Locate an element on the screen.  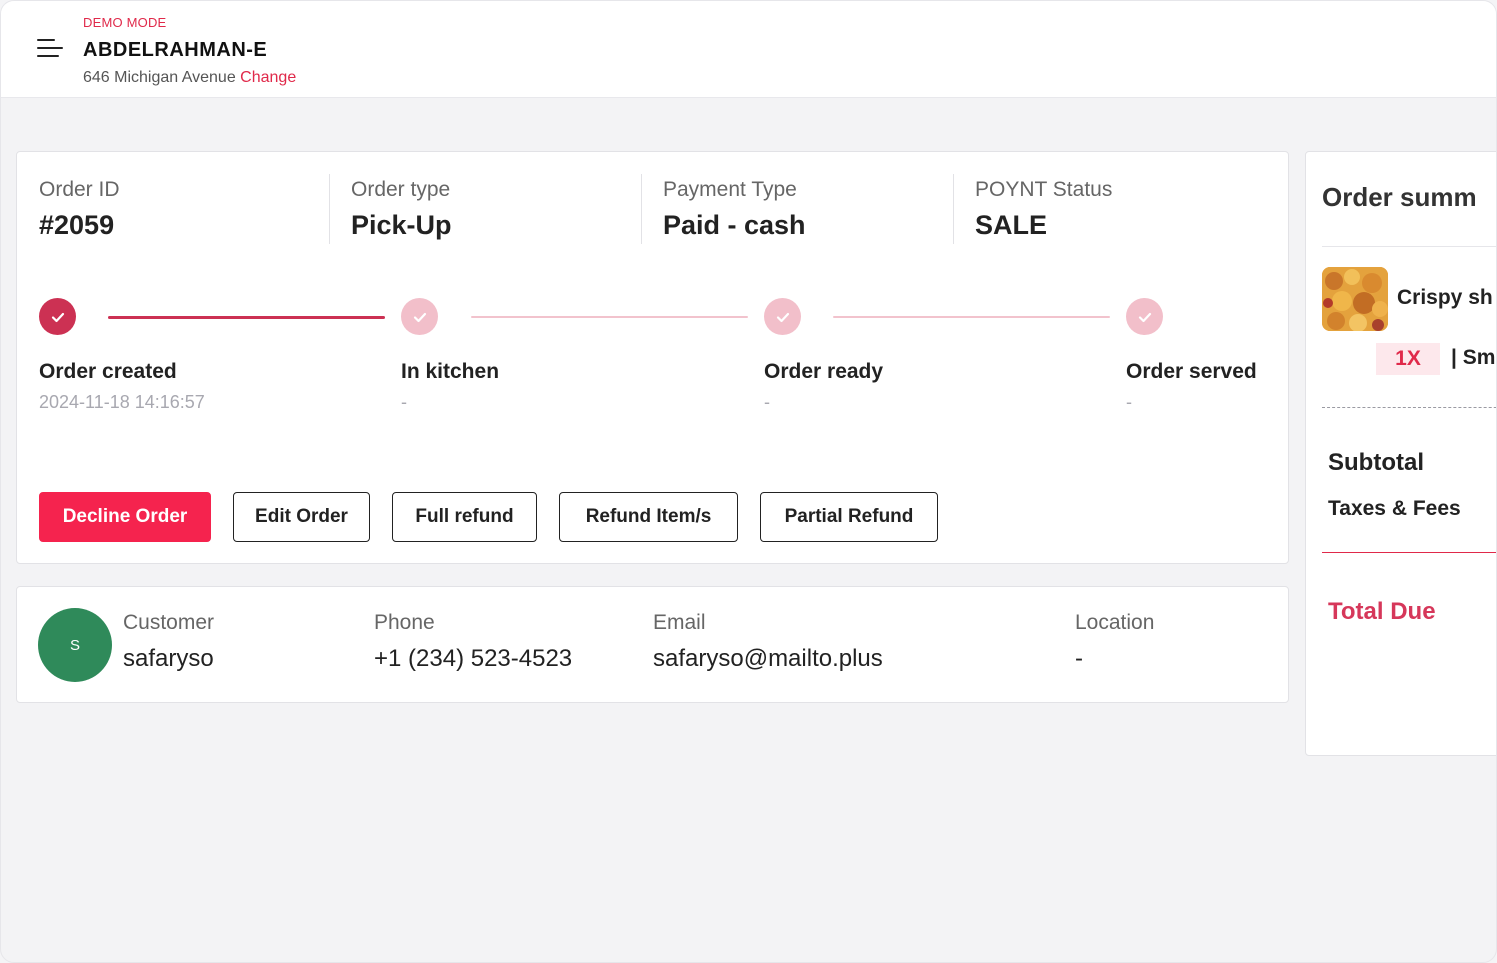
store-name: ABDELRAHMAN-E is located at coordinates (175, 50).